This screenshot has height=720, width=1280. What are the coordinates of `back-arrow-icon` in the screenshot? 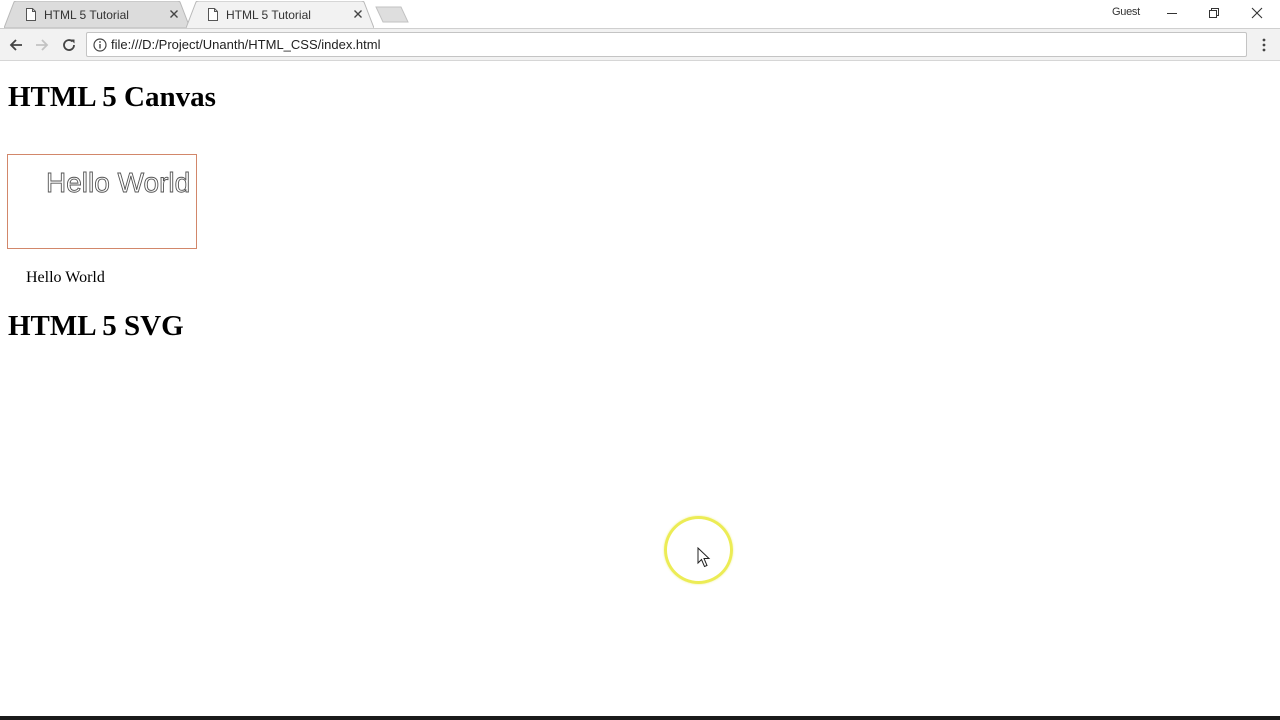 It's located at (15, 45).